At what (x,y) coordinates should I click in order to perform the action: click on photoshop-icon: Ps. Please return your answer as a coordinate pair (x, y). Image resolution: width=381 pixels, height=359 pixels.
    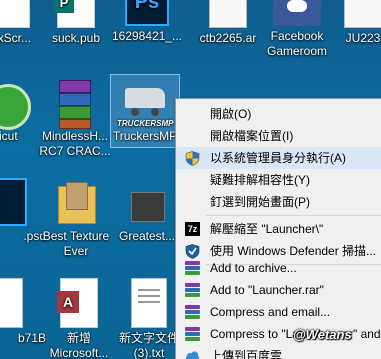
    Looking at the image, I should click on (147, 13).